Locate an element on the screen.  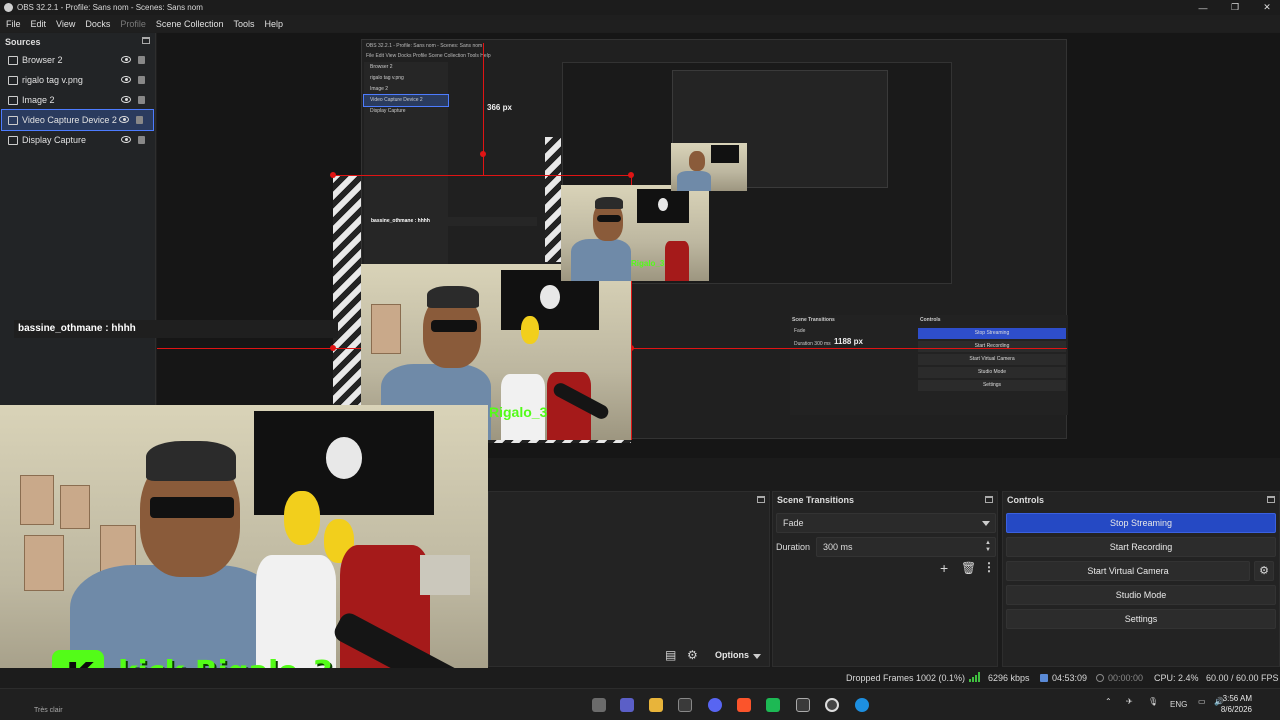
maximize-button: ❐ is located at coordinates (1235, 7).